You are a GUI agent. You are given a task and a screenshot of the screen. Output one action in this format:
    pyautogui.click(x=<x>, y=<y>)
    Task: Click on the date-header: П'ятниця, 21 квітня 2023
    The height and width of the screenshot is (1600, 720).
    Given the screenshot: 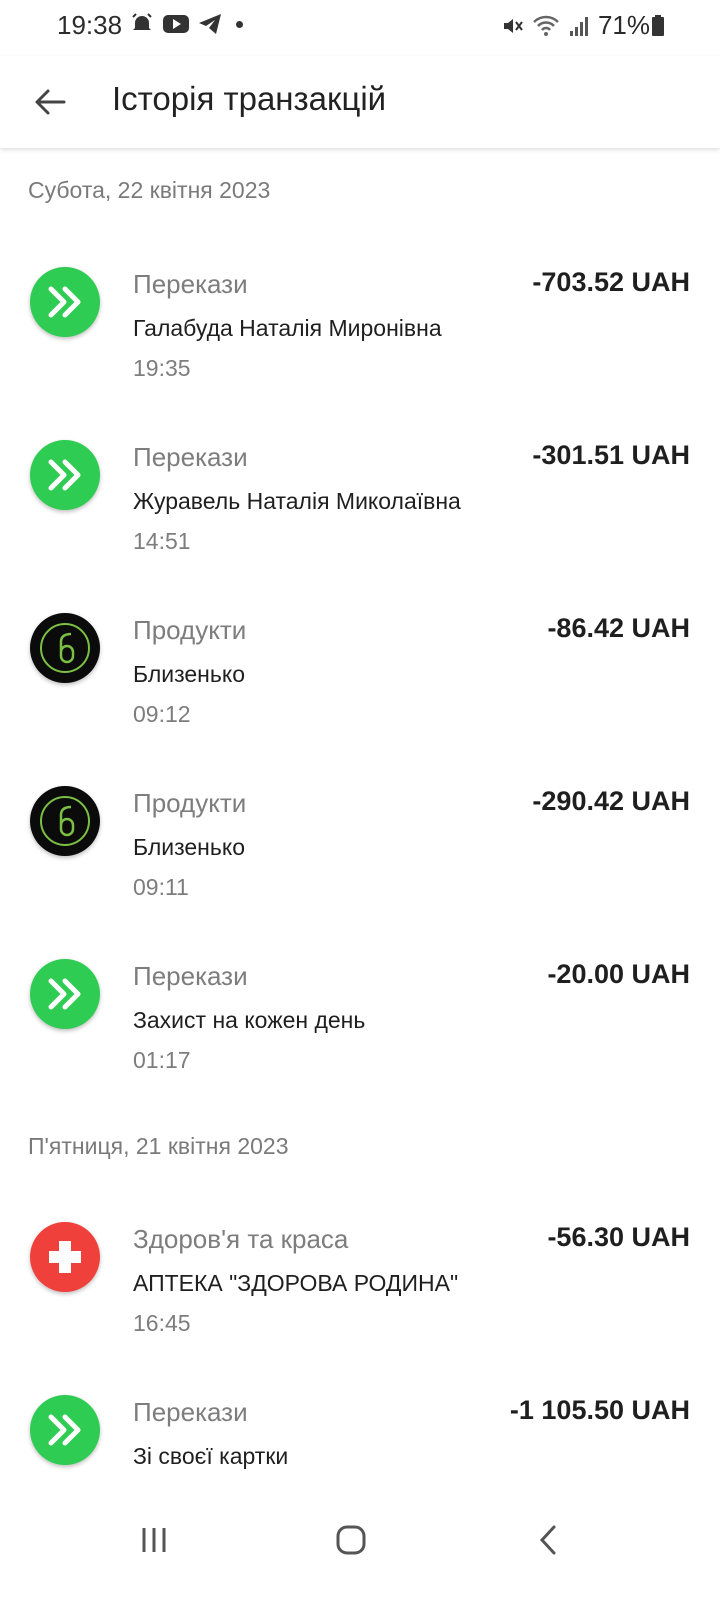 What is the action you would take?
    pyautogui.click(x=158, y=1146)
    